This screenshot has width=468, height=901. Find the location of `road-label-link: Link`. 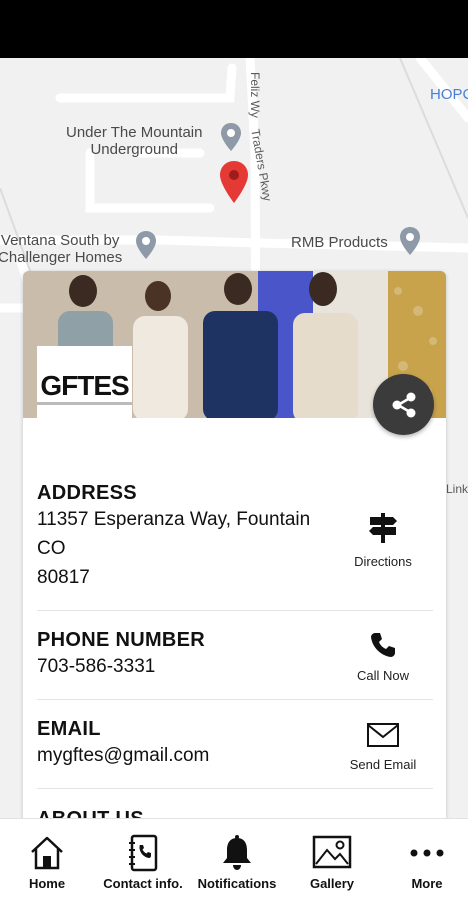

road-label-link: Link is located at coordinates (457, 489).